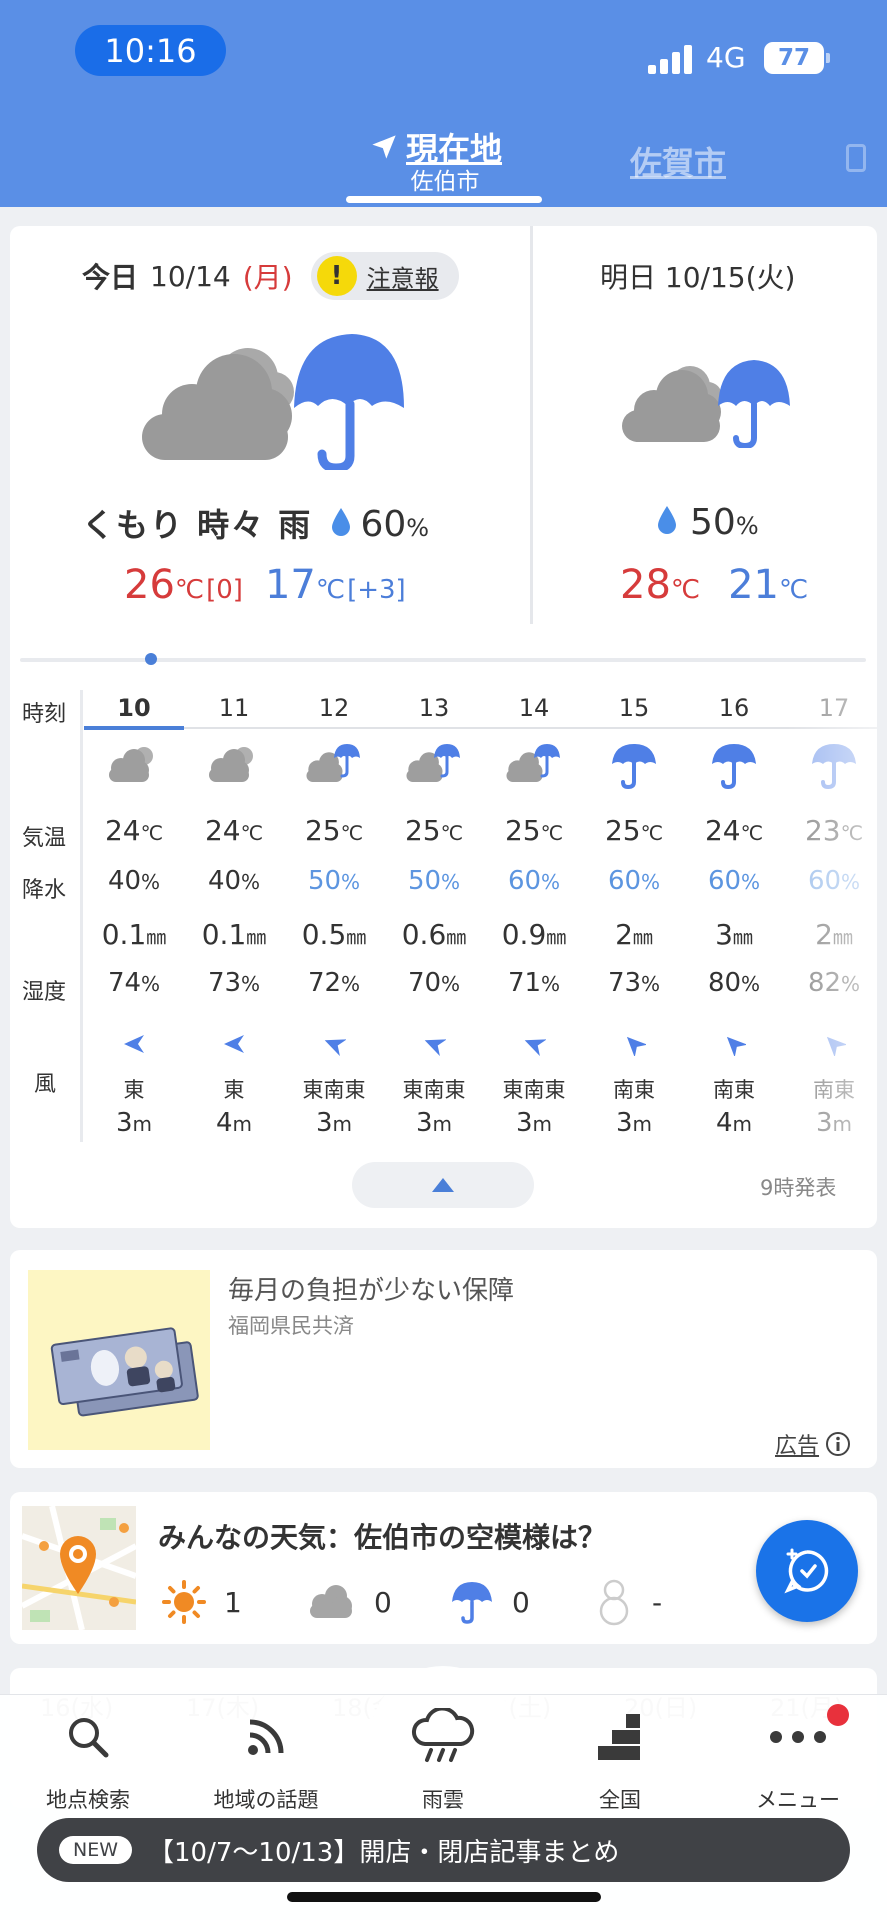  I want to click on row-label-temp: 気温, so click(44, 838).